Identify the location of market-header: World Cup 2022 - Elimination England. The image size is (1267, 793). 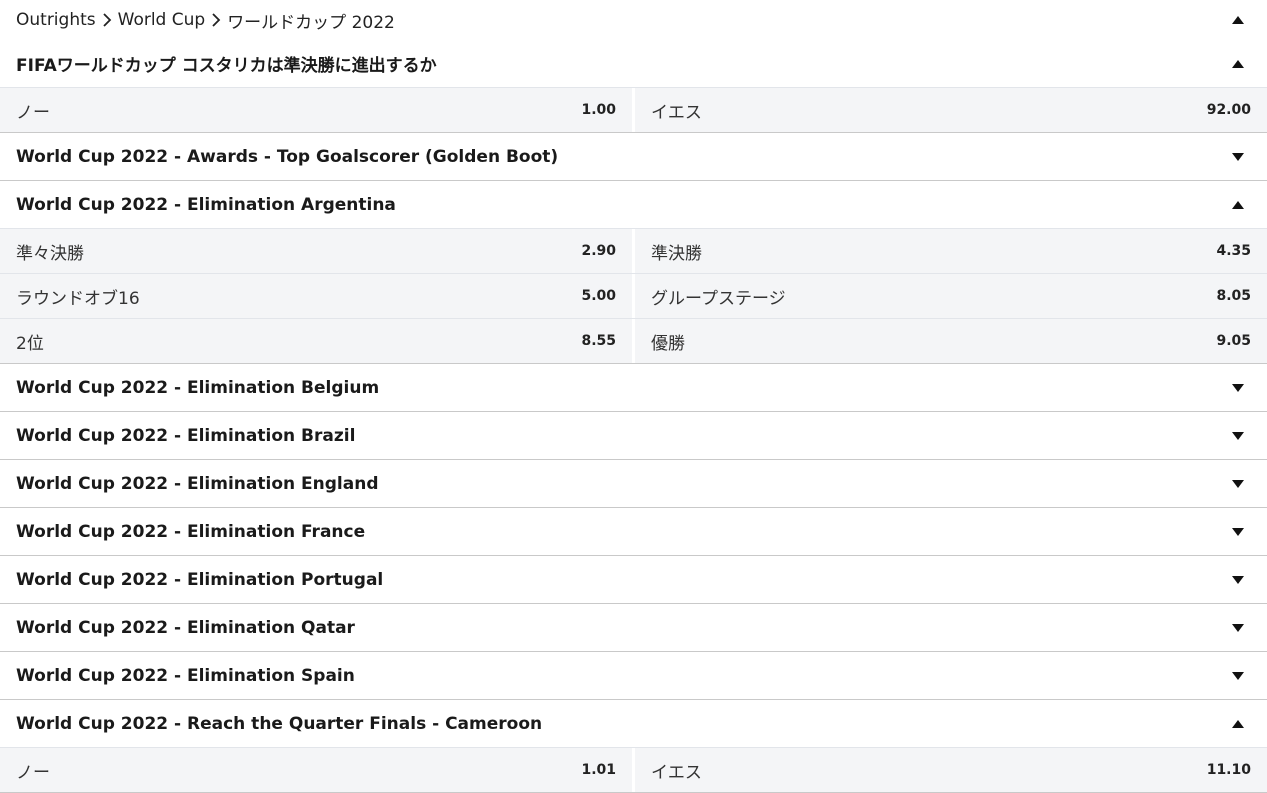
(633, 483).